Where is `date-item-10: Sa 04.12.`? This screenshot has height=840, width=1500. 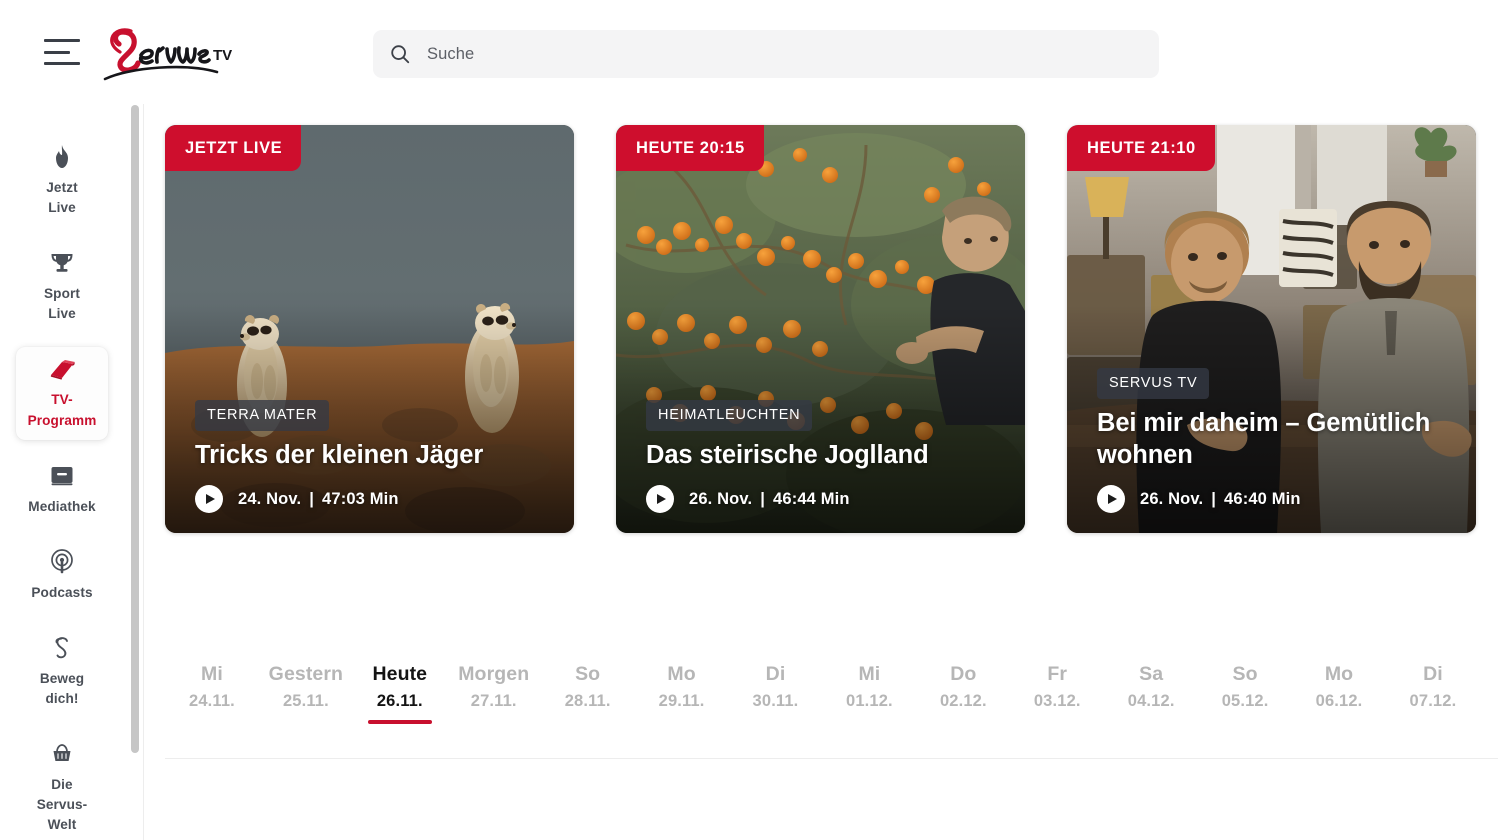
date-item-10: Sa 04.12. is located at coordinates (1151, 683).